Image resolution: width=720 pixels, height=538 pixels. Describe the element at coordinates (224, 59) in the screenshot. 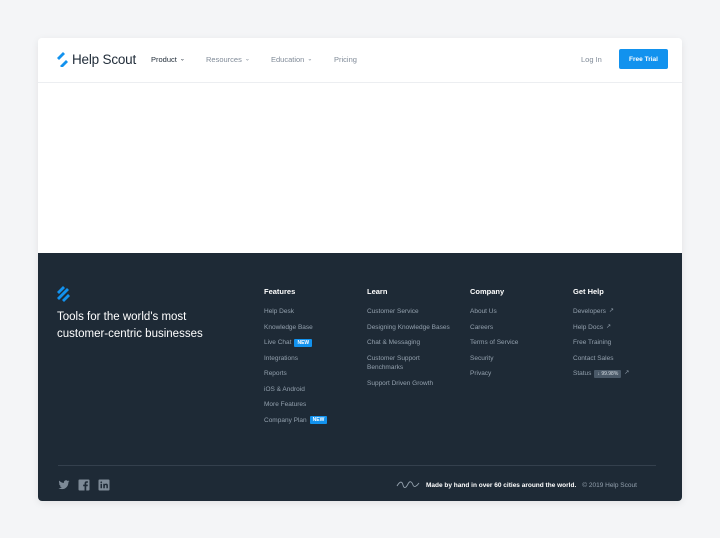

I see `nav-resources-label: Resources` at that location.